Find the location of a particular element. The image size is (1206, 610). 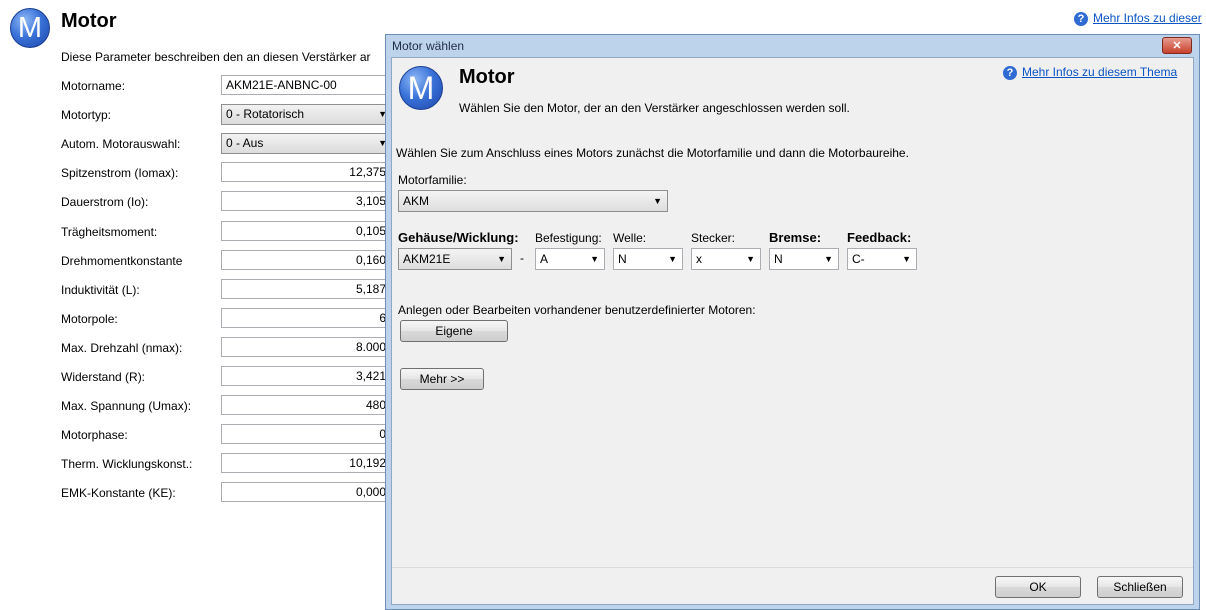

dialog-footer: OK Schließen is located at coordinates (792, 585).